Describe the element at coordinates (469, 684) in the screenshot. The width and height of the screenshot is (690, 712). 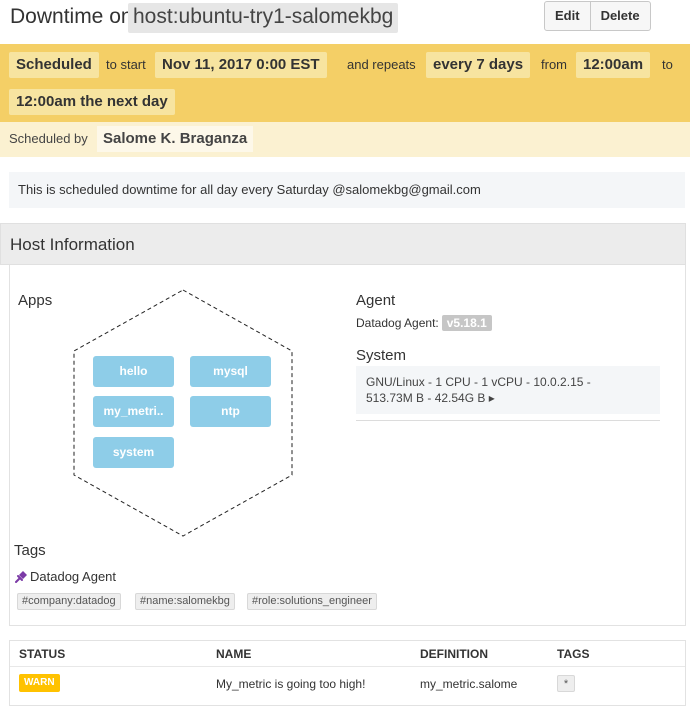
I see `monitor-definition: my_metric.salome` at that location.